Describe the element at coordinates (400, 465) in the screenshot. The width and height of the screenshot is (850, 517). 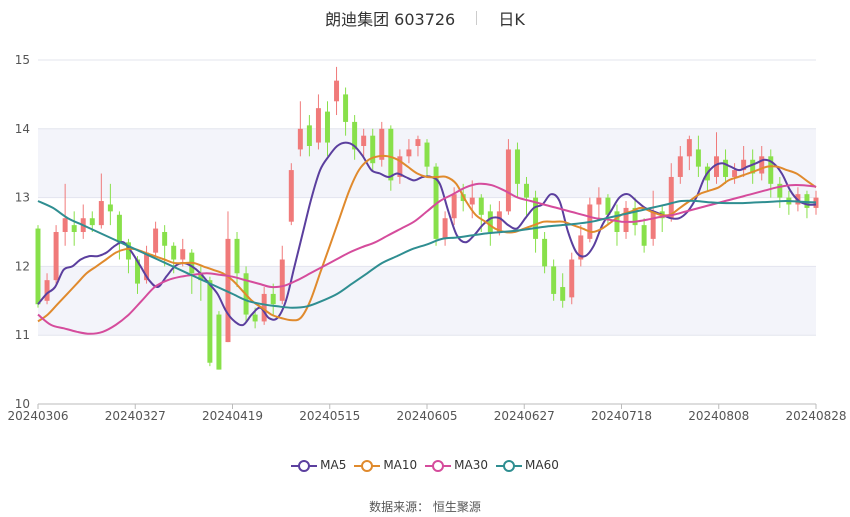
I see `legend-label: MA10` at that location.